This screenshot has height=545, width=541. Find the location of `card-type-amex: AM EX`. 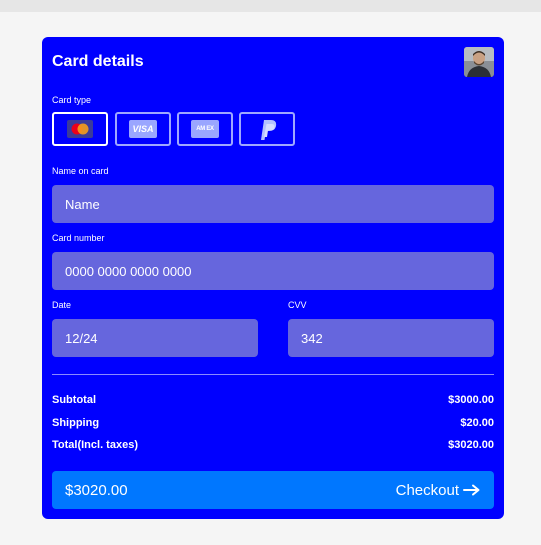

card-type-amex: AM EX is located at coordinates (205, 129).